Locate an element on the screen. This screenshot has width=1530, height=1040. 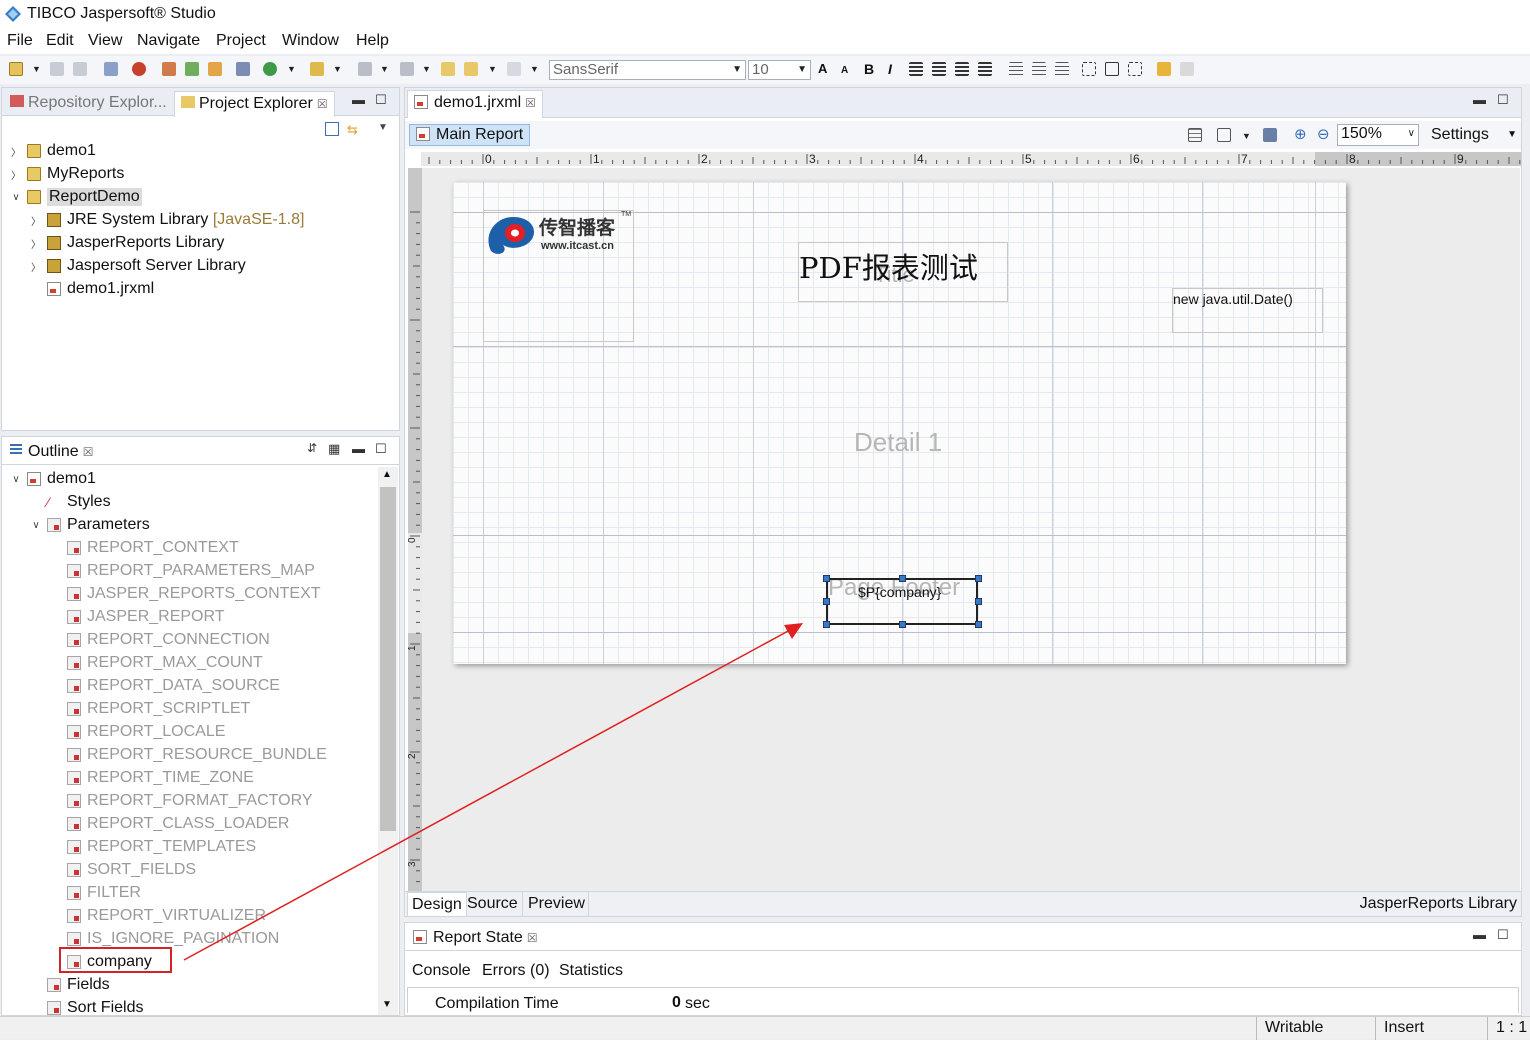
tools-dropdown-icon: ▼ is located at coordinates (337, 69).